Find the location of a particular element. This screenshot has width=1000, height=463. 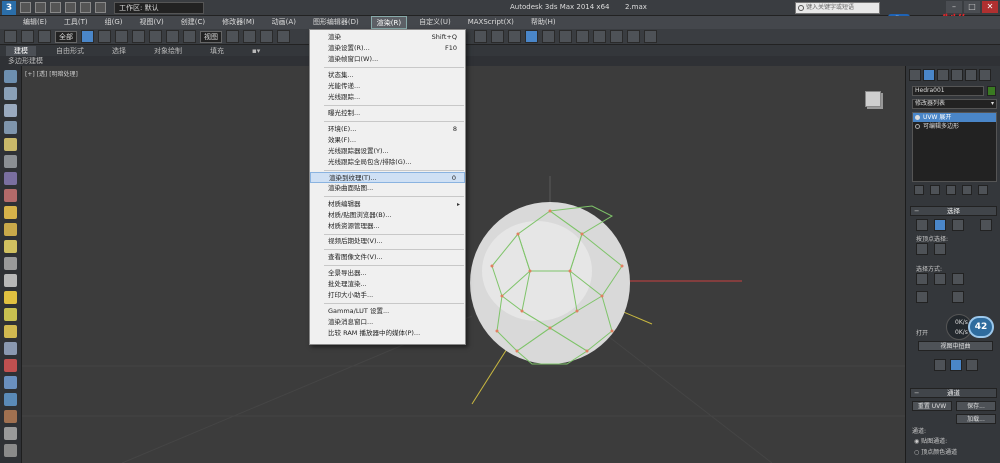

snap-icon is located at coordinates (266, 36).